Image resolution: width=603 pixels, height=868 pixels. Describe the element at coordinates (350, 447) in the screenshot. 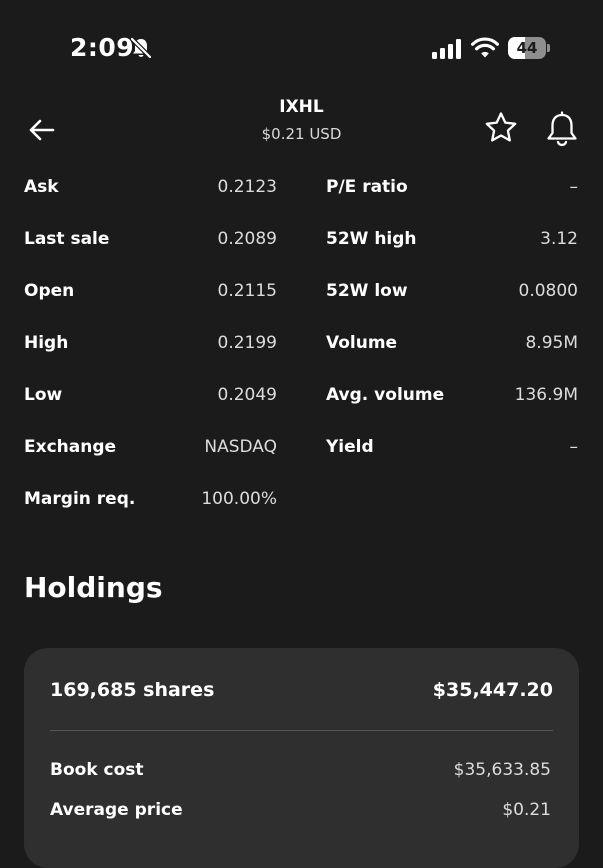

I see `stat-label: Yield` at that location.